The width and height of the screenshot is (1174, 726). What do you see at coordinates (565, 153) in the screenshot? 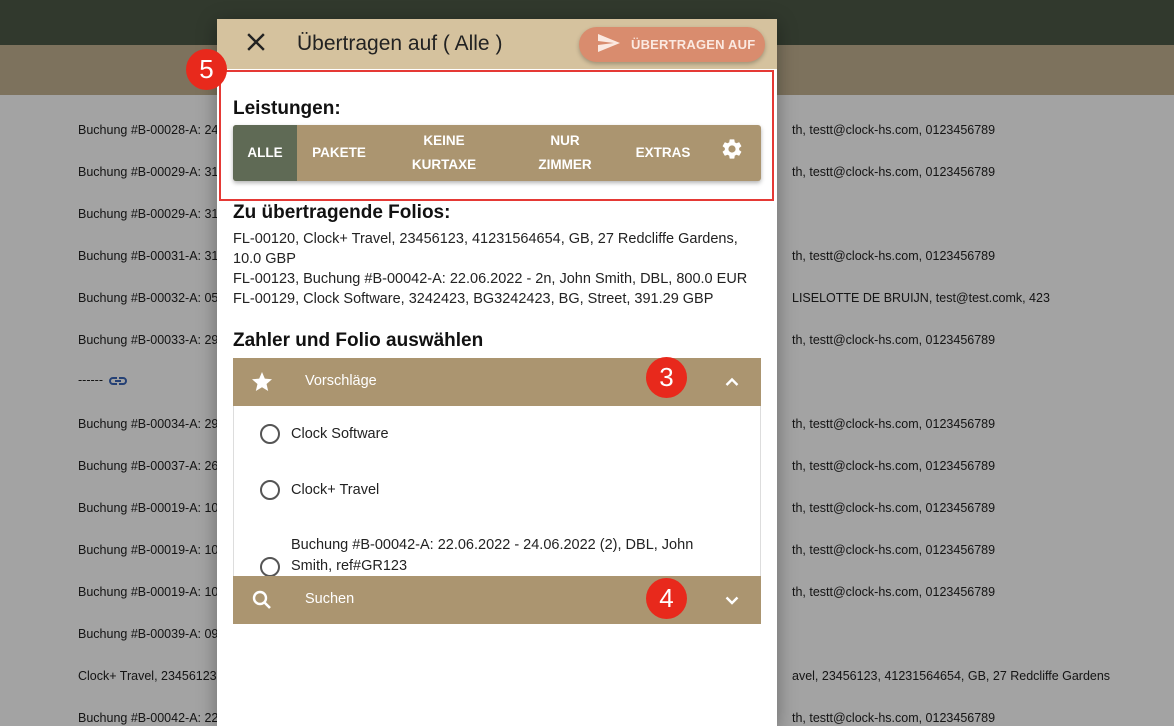
I see `tab-nur-zimmer: NUR ZIMMER` at bounding box center [565, 153].